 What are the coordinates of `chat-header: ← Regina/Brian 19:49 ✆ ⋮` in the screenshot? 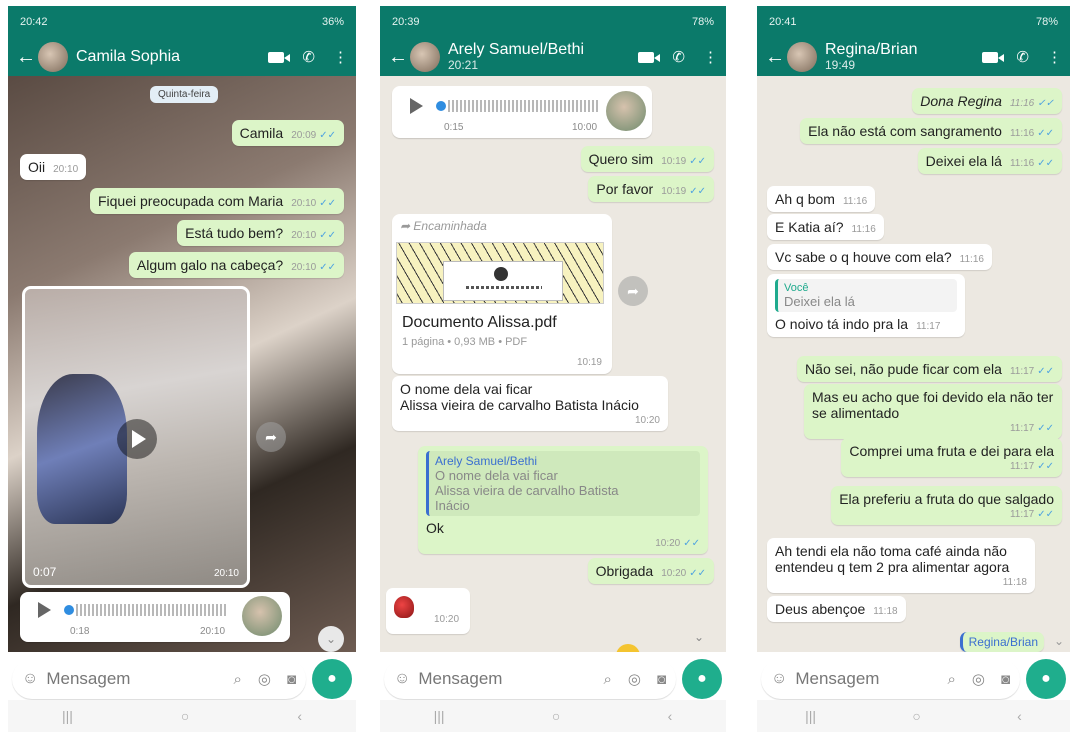 It's located at (913, 57).